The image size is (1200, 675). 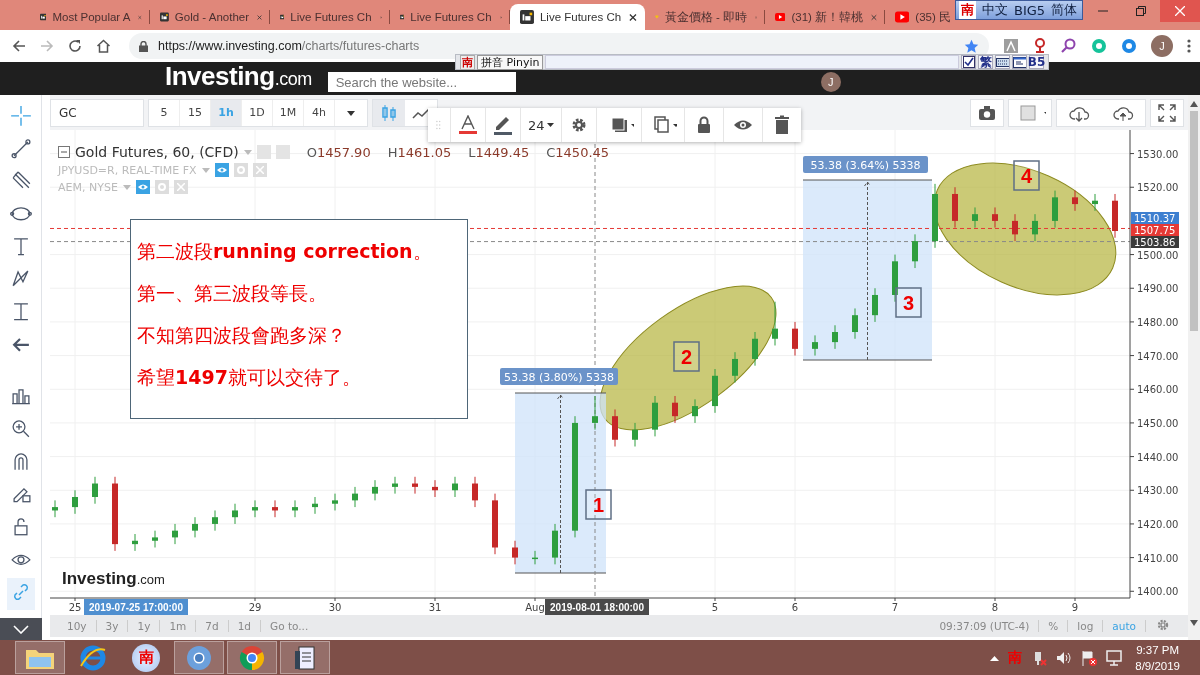 I want to click on measure-label: 53.38 (3.80%) 5338, so click(x=559, y=376).